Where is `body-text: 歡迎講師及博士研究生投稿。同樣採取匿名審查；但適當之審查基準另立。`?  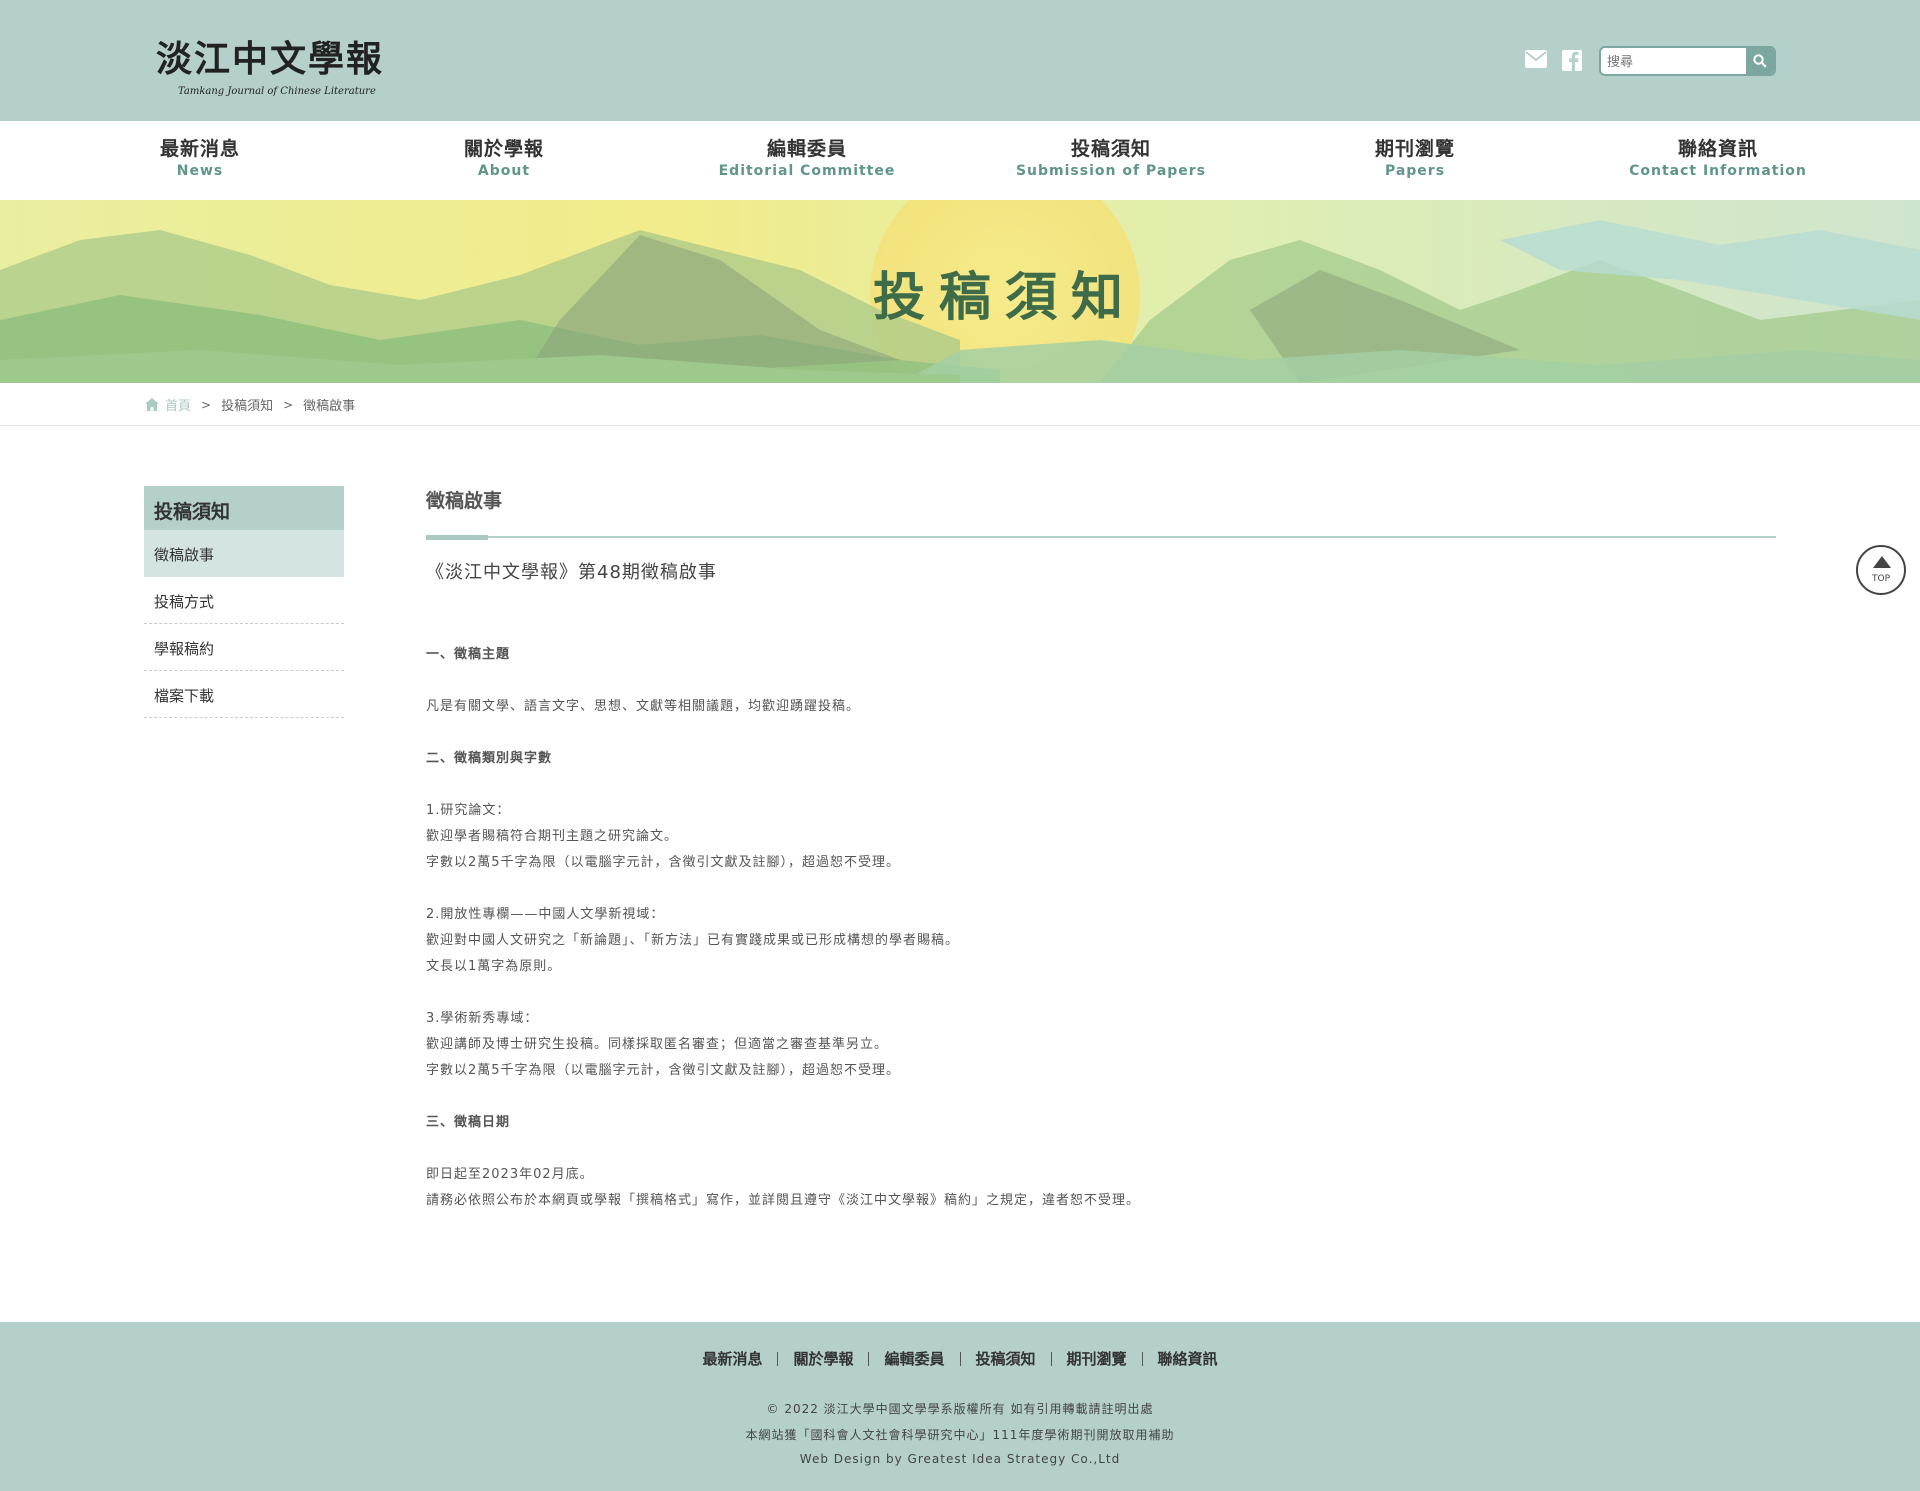
body-text: 歡迎講師及博士研究生投稿。同樣採取匿名審查；但適當之審查基準另立。 is located at coordinates (657, 1044).